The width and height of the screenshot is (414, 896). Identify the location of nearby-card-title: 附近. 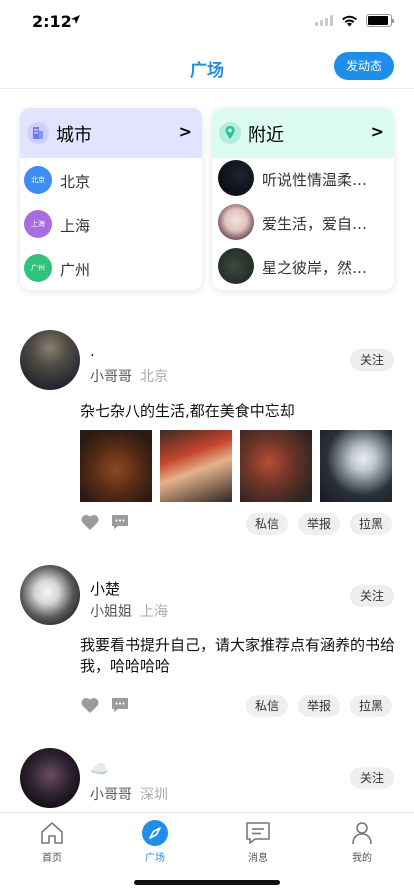
(266, 135).